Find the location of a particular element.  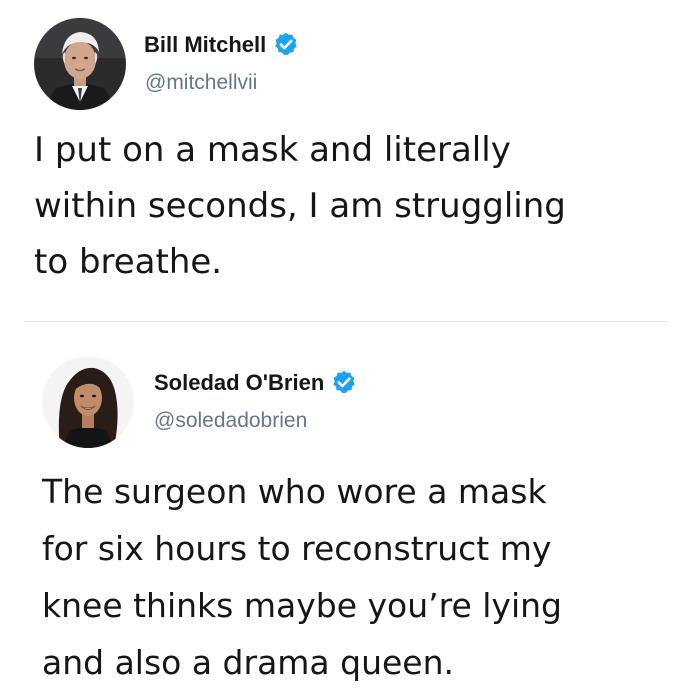

author-handle: @soledadobrien is located at coordinates (230, 421).